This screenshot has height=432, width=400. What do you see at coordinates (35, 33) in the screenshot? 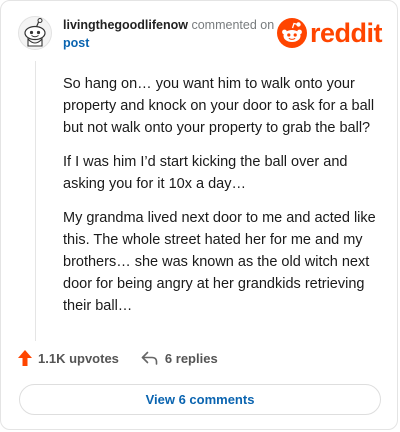
I see `user-avatar-snoo-icon` at bounding box center [35, 33].